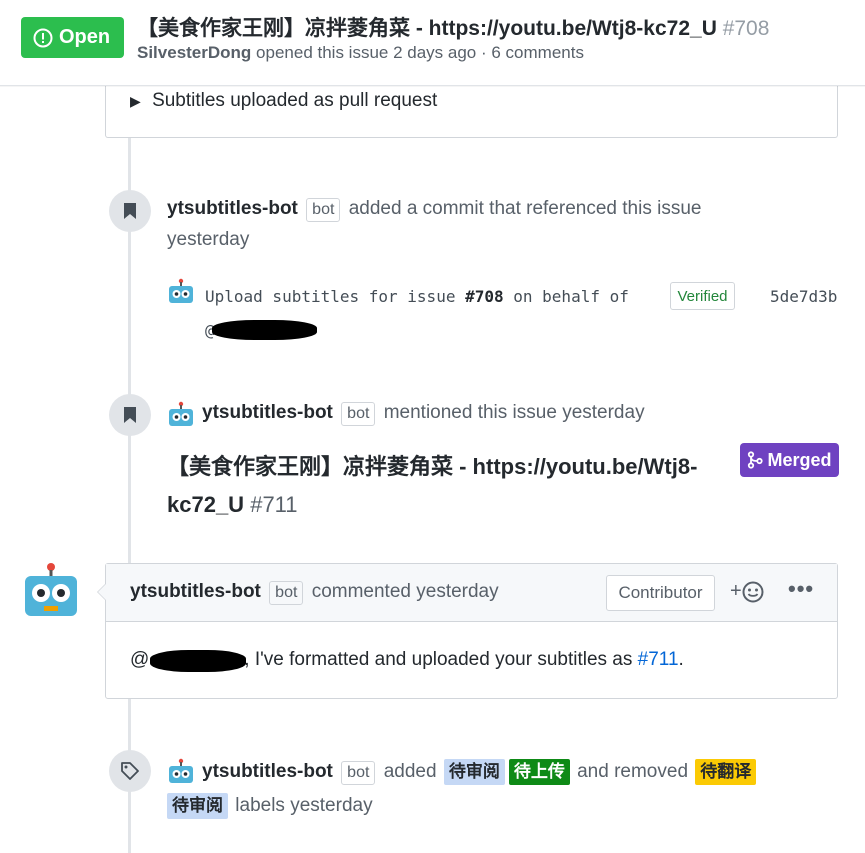 This screenshot has height=853, width=865. Describe the element at coordinates (208, 240) in the screenshot. I see `commit-event-time: yesterday` at that location.